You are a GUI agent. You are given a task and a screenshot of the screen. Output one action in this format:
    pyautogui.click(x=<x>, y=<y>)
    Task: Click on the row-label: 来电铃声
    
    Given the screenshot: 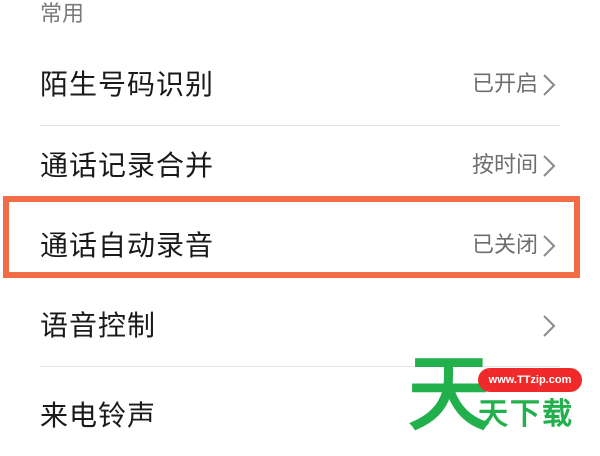 What is the action you would take?
    pyautogui.click(x=98, y=415)
    